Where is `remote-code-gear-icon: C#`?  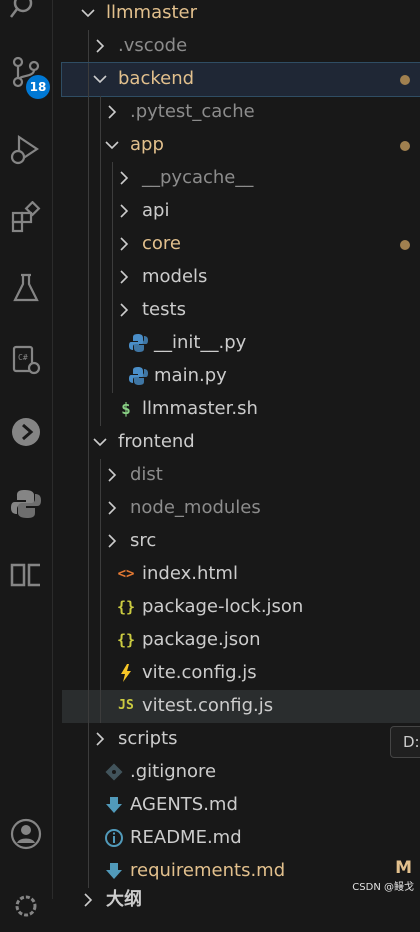
remote-code-gear-icon: C# is located at coordinates (26, 360).